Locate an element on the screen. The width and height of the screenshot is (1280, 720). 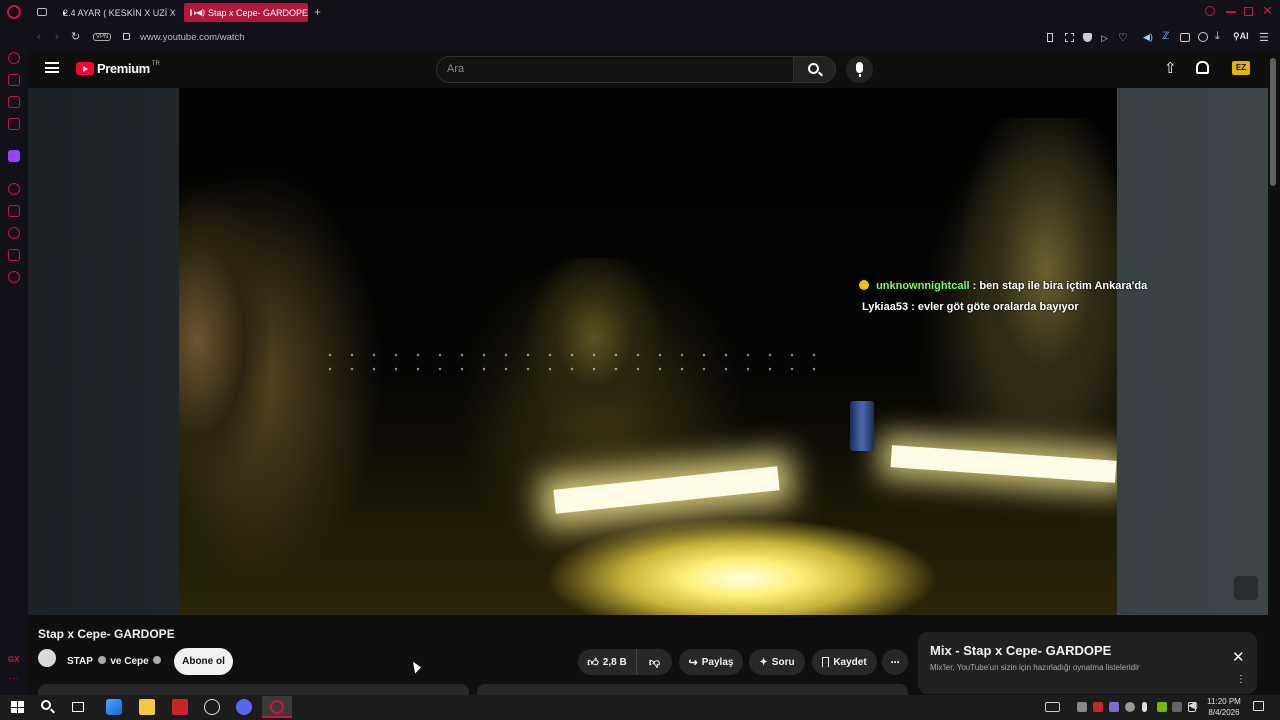
close-icon: ✕ is located at coordinates (1238, 657).